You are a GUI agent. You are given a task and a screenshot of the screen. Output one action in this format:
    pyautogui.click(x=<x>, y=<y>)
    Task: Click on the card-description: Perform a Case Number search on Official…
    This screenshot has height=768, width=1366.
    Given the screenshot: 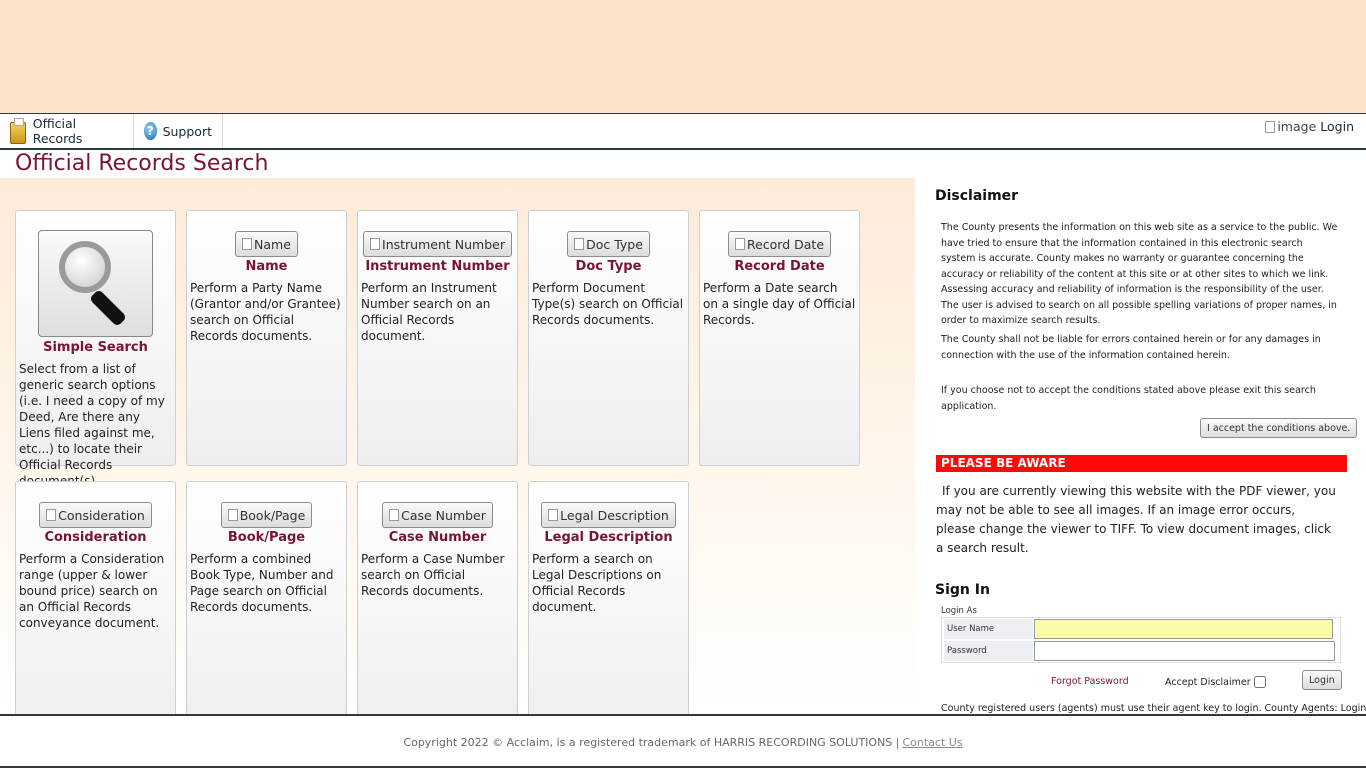 What is the action you would take?
    pyautogui.click(x=433, y=575)
    